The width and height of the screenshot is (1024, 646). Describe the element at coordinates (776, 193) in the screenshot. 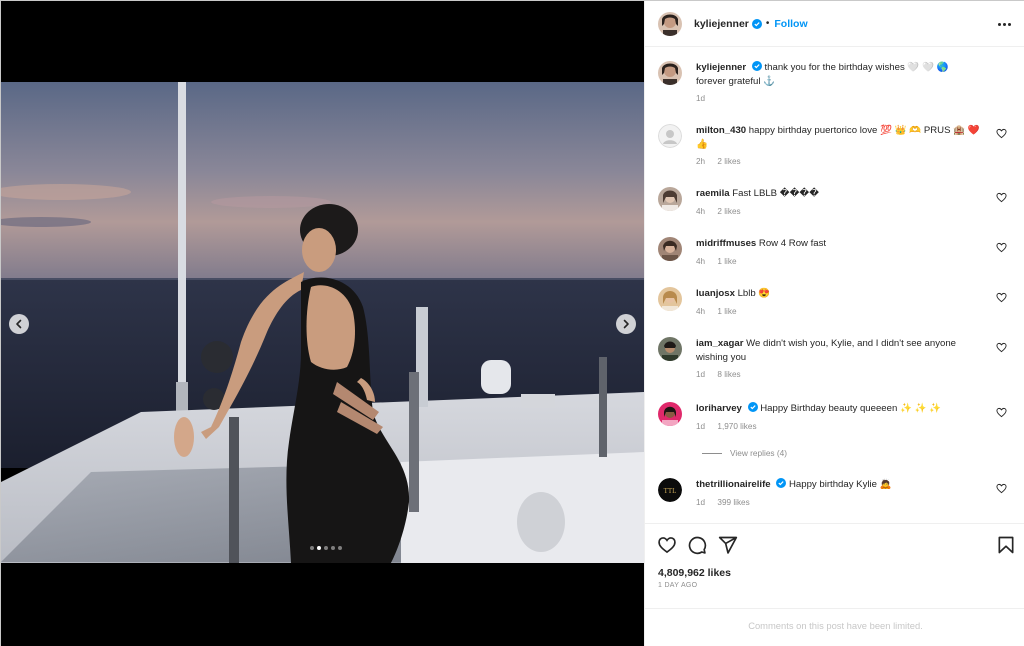

I see `comment-text: Fast LBLB ����` at that location.